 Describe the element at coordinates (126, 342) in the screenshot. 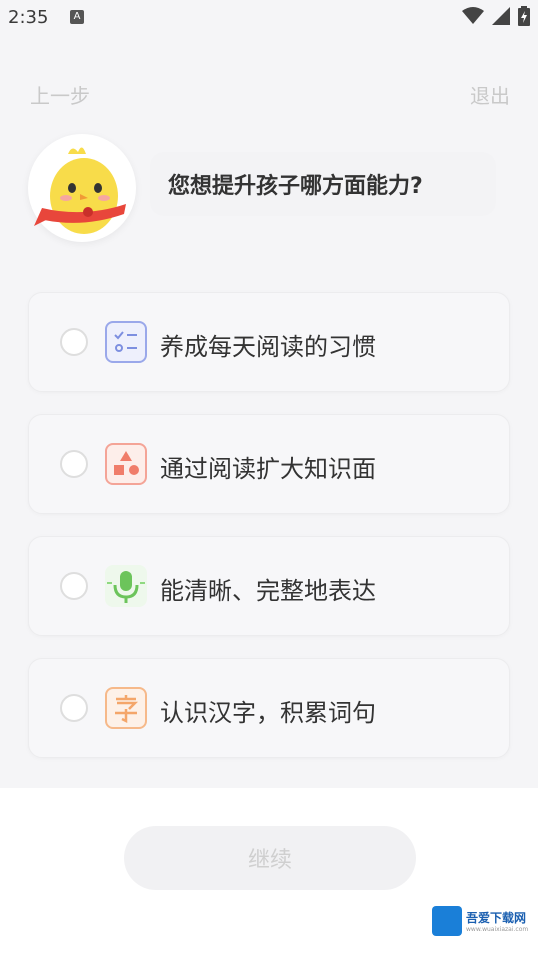

I see `checklist-icon` at that location.